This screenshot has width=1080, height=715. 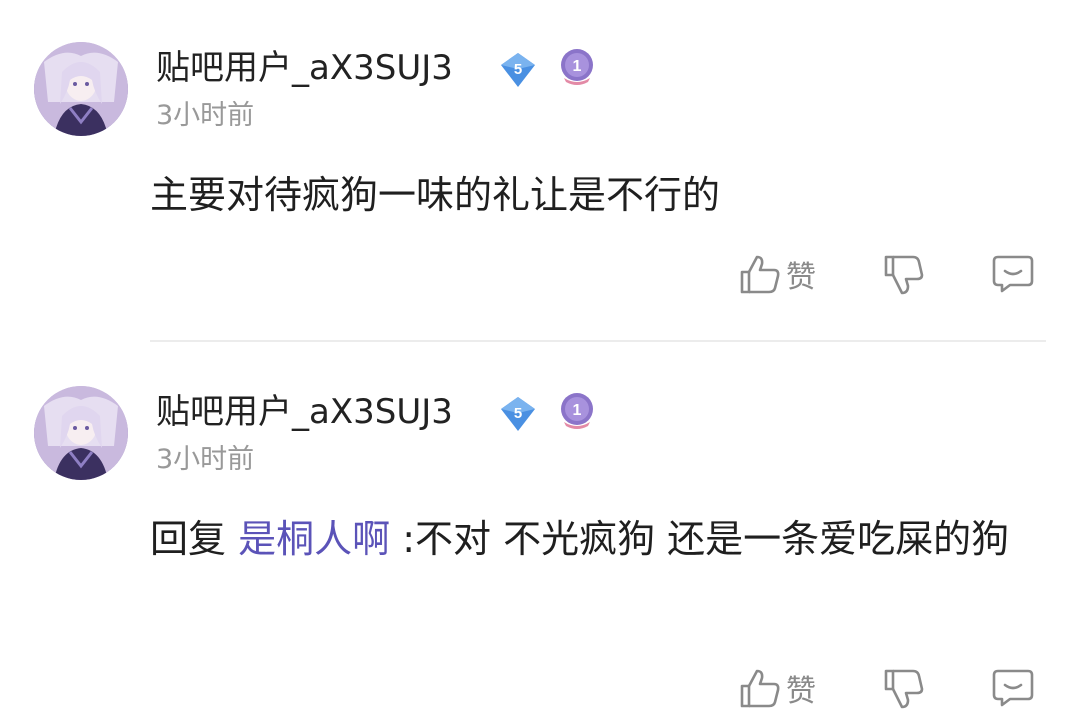 What do you see at coordinates (700, 539) in the screenshot?
I see `reply-text: :不对 不光疯狗 还是一条爱吃屎的狗` at bounding box center [700, 539].